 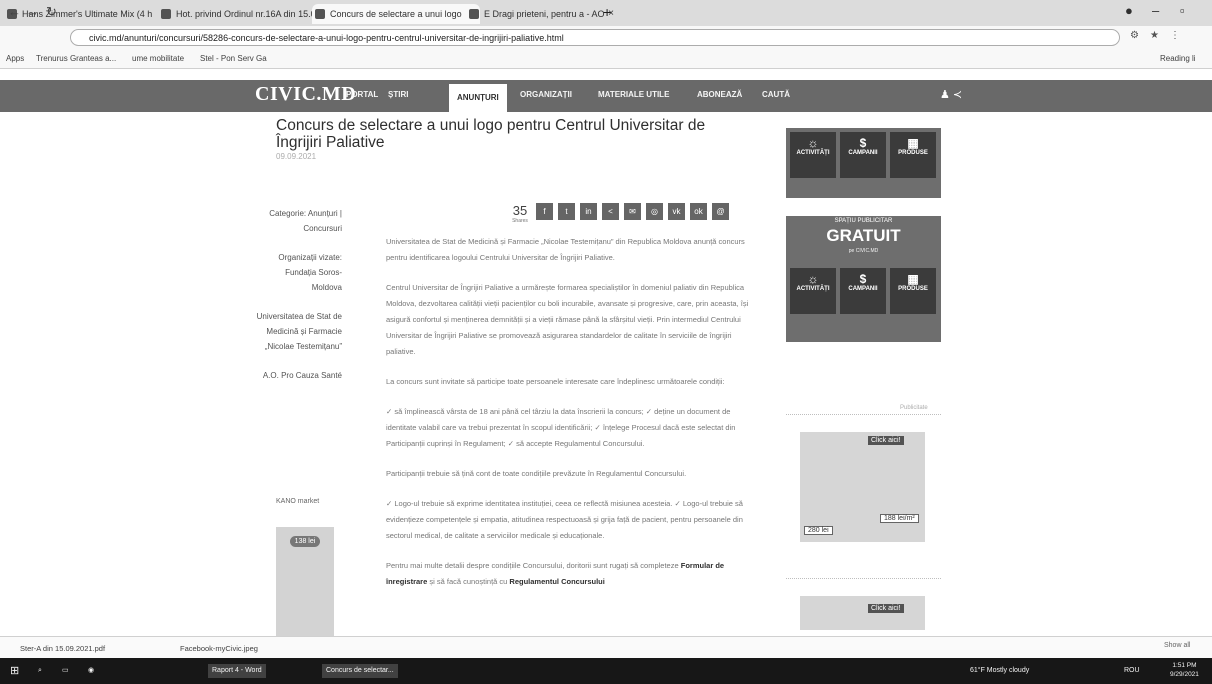 I want to click on promo-title: GRATUIT, so click(x=863, y=235).